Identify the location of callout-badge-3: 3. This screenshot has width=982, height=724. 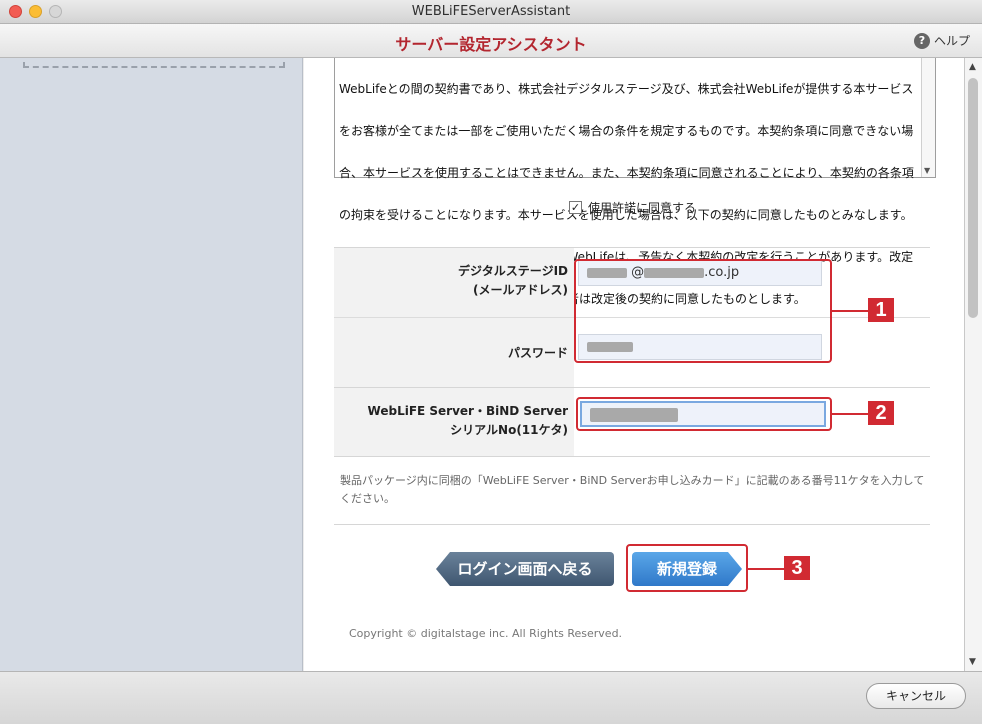
(797, 568).